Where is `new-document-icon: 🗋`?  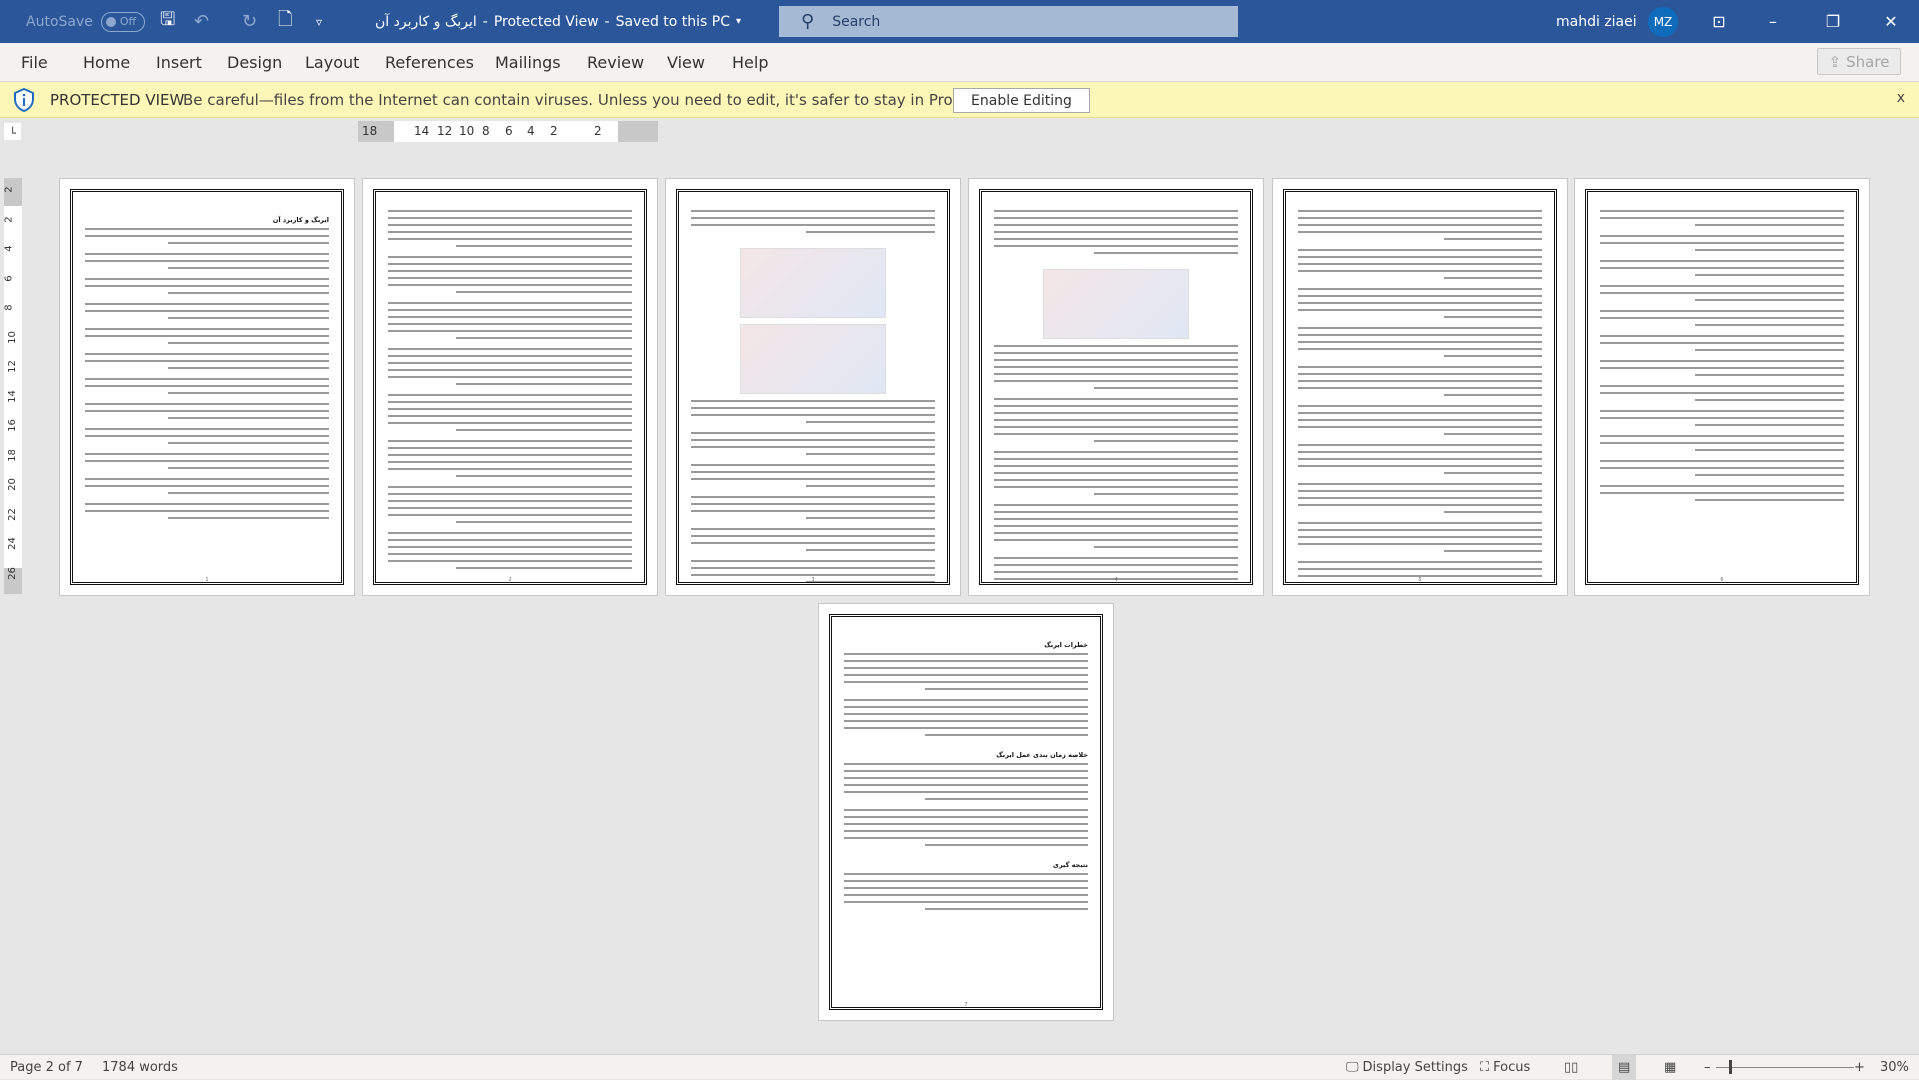
new-document-icon: 🗋 is located at coordinates (285, 21).